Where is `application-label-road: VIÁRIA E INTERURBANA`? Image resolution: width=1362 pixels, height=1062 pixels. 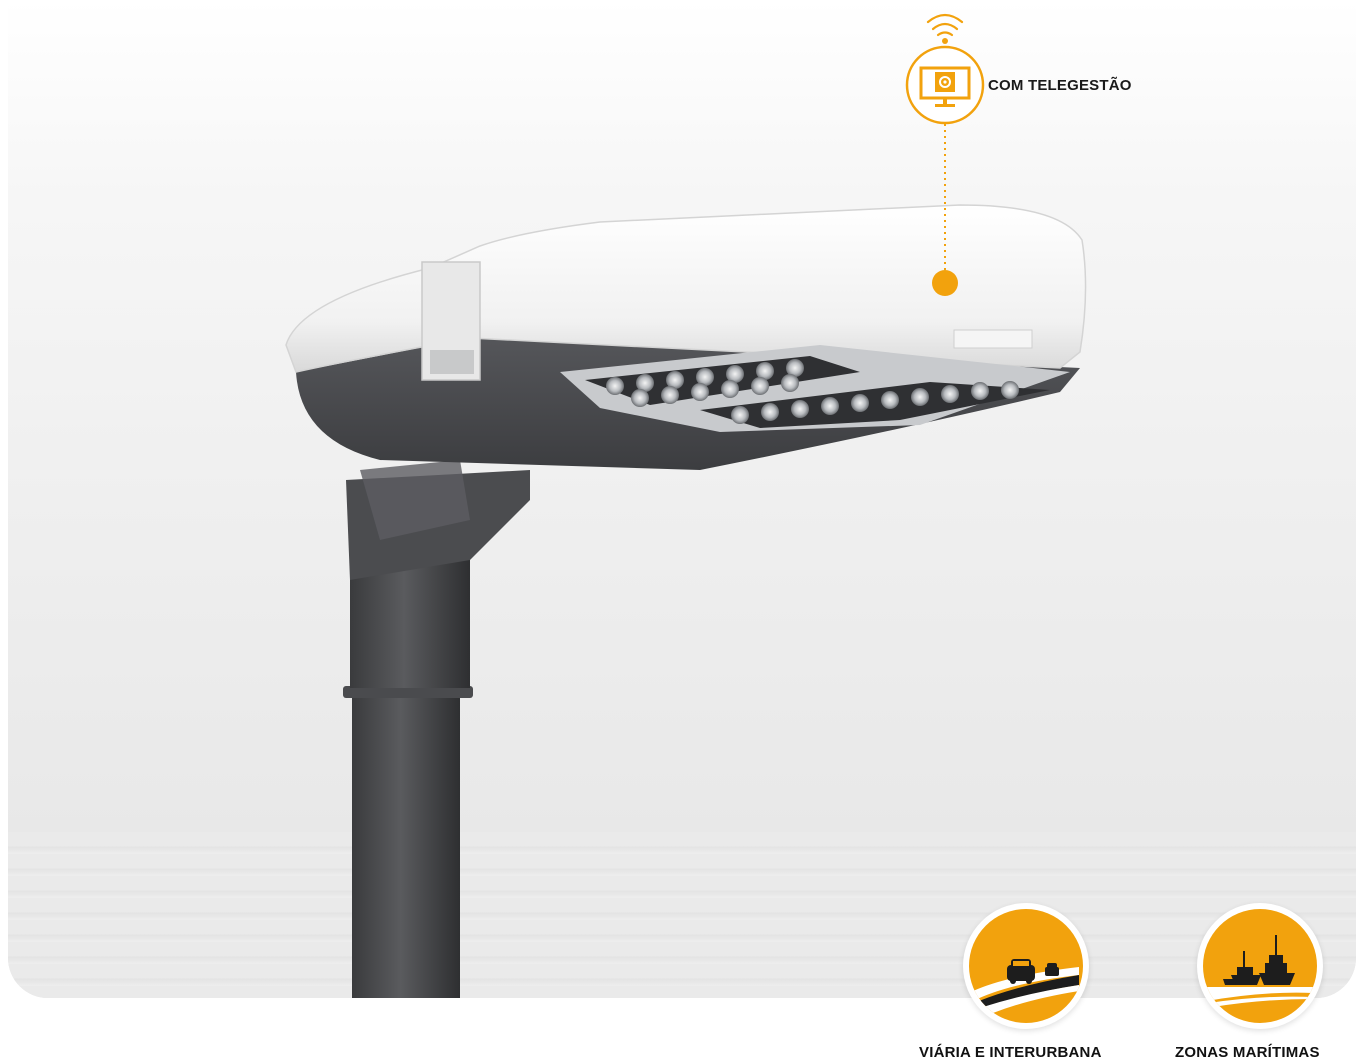 application-label-road: VIÁRIA E INTERURBANA is located at coordinates (1010, 1052).